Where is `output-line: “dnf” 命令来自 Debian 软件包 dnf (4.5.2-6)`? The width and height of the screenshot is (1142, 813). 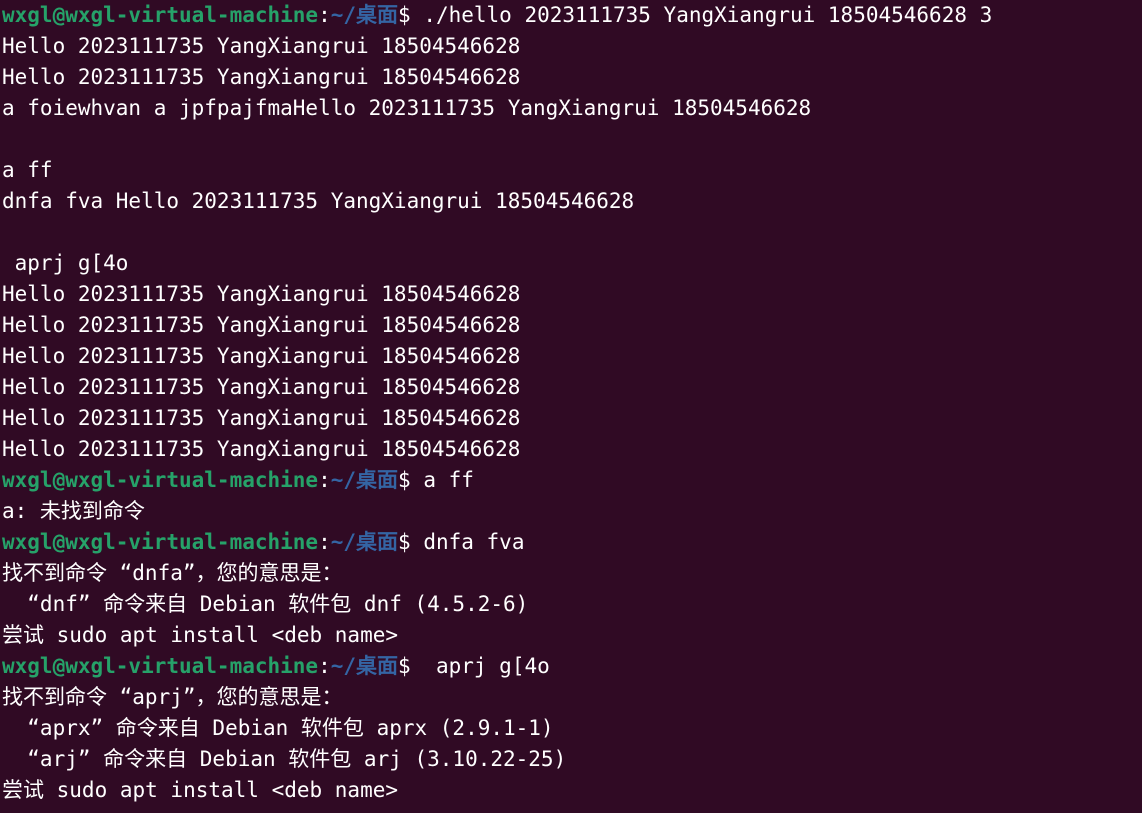
output-line: “dnf” 命令来自 Debian 软件包 dnf (4.5.2-6) is located at coordinates (265, 604).